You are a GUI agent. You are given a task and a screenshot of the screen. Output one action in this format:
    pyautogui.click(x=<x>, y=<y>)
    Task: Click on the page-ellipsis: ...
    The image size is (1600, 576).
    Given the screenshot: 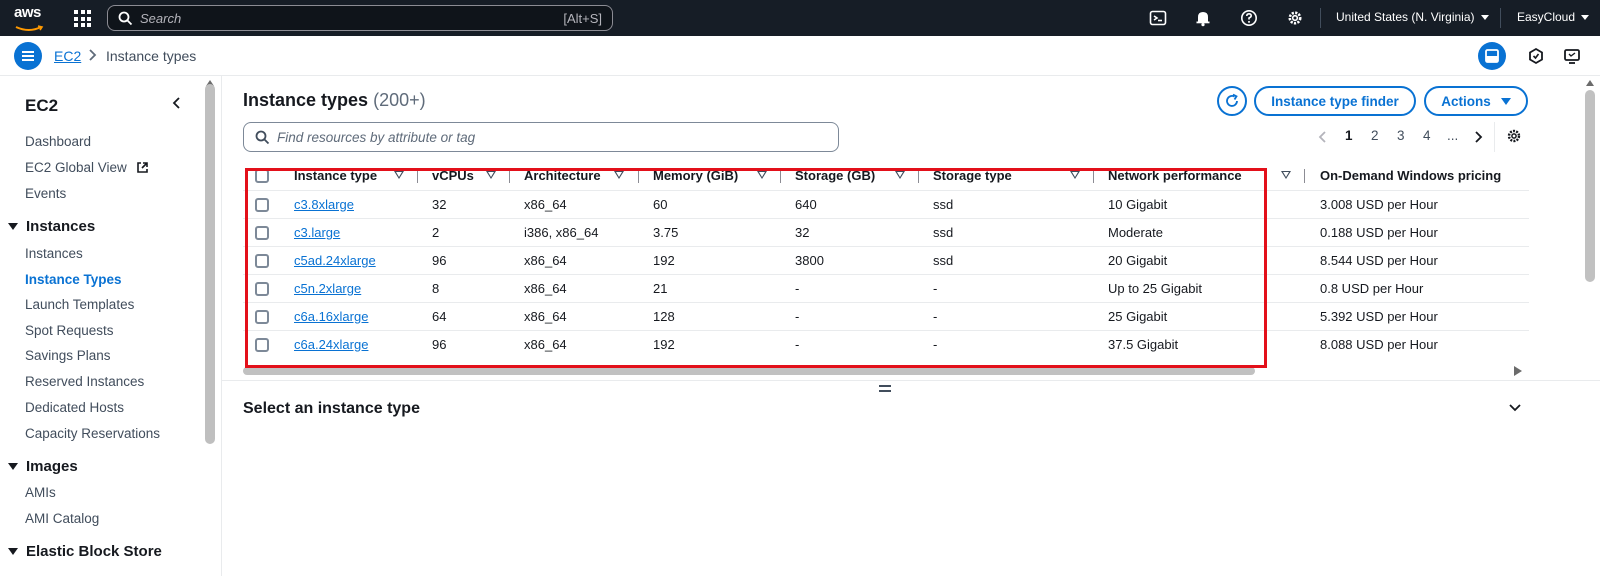 What is the action you would take?
    pyautogui.click(x=1453, y=135)
    